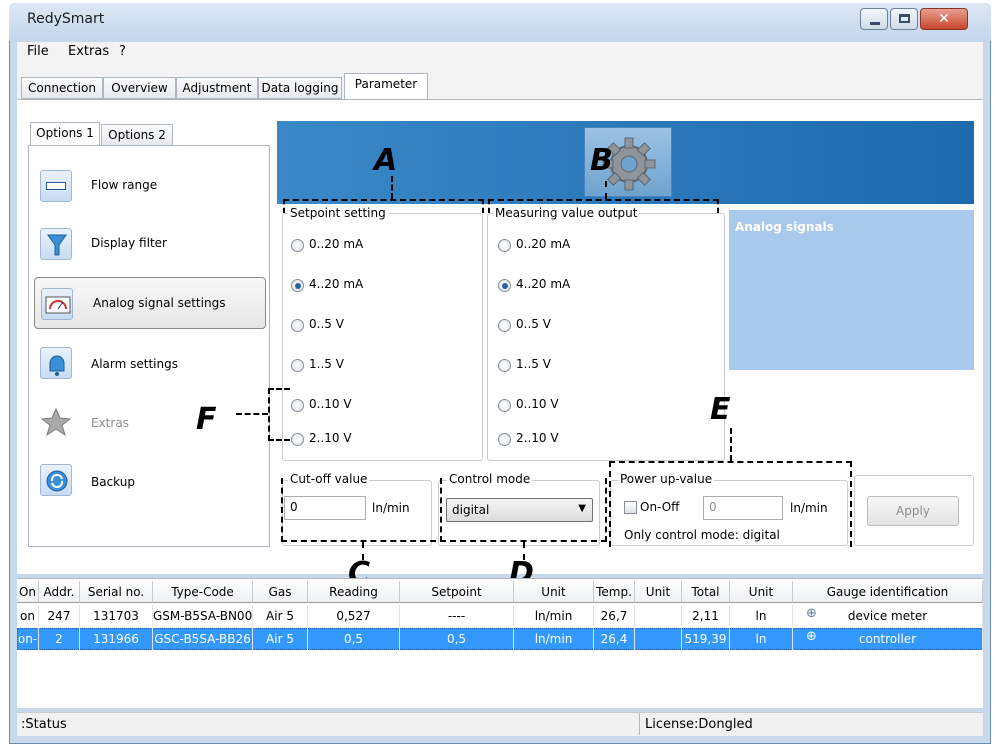 Image resolution: width=996 pixels, height=747 pixels. Describe the element at coordinates (217, 88) in the screenshot. I see `tab-adjustment: Adjustment` at that location.